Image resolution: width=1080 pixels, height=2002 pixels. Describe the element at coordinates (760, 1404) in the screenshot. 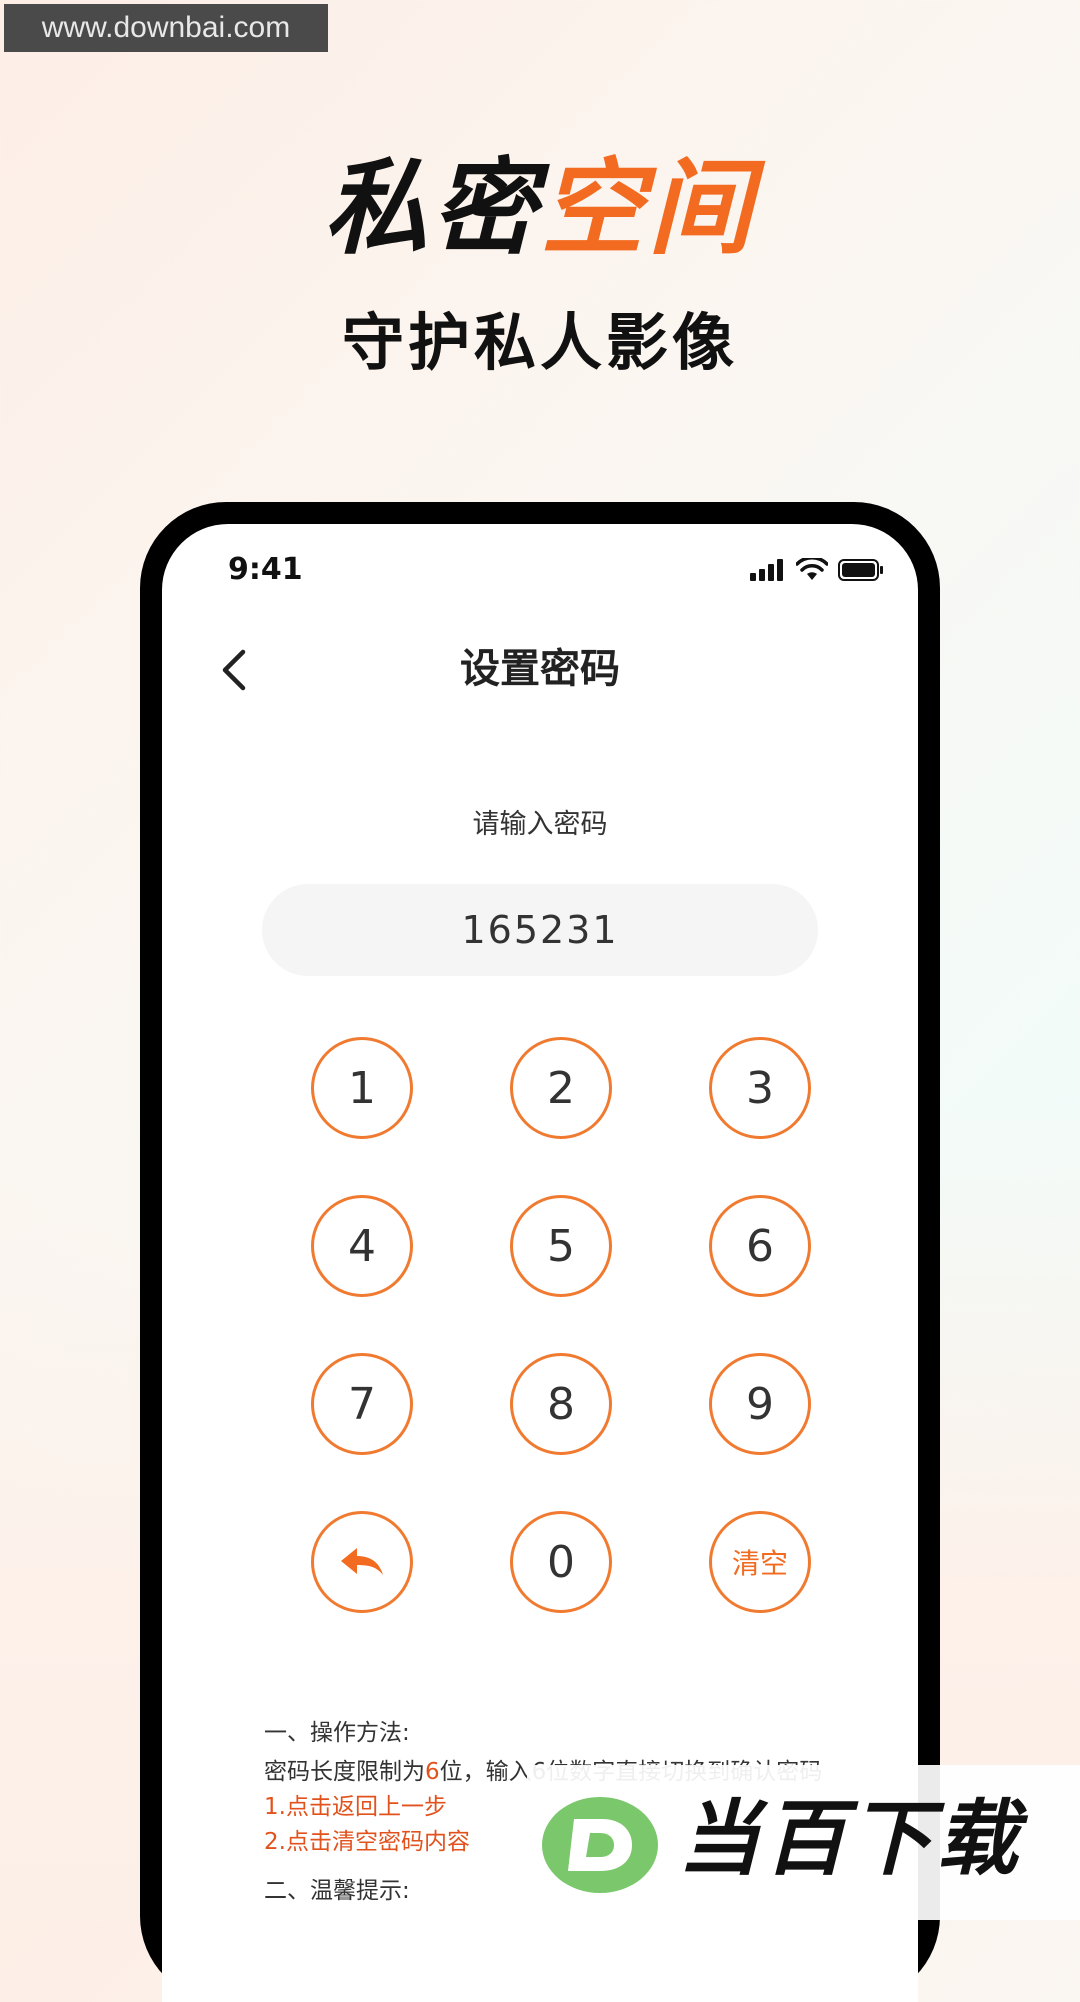

I see `key-9: 9` at that location.